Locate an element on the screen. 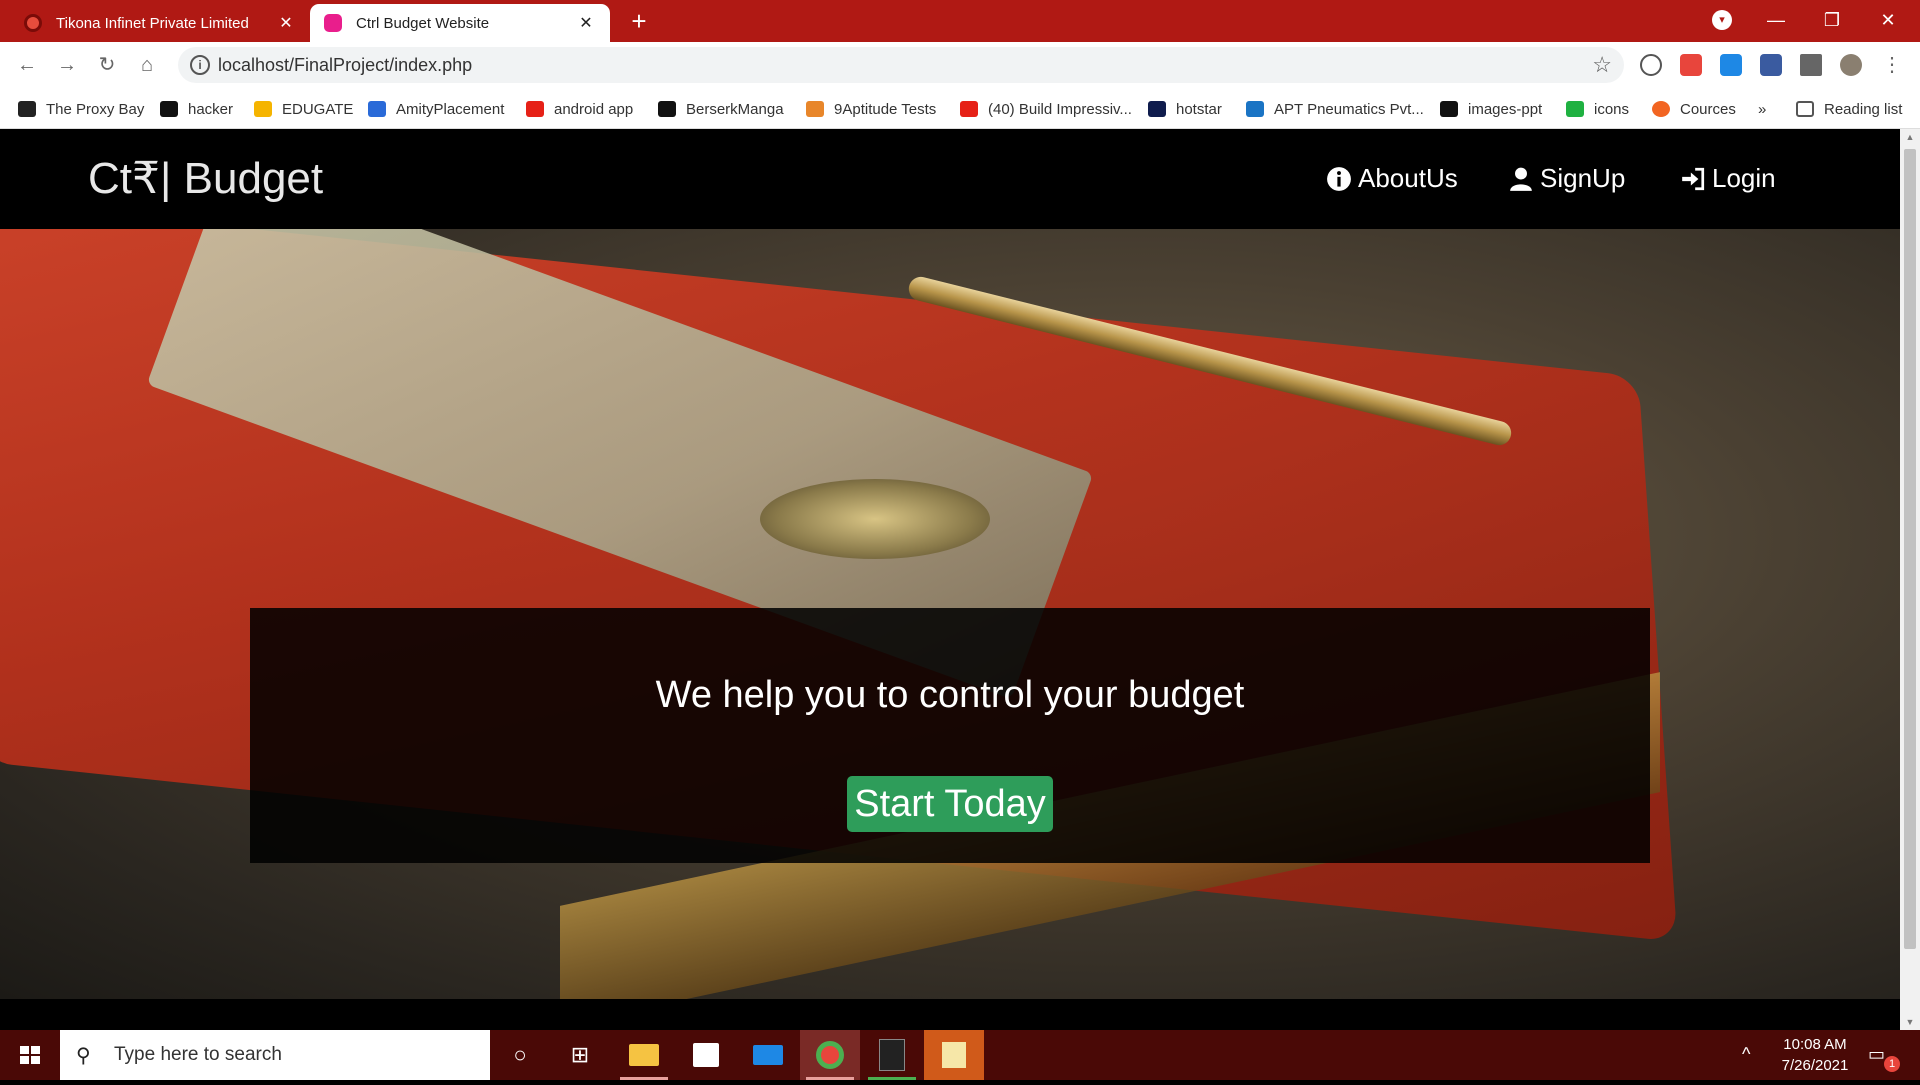 This screenshot has height=1085, width=1920. reload-icon: ↻ is located at coordinates (107, 65).